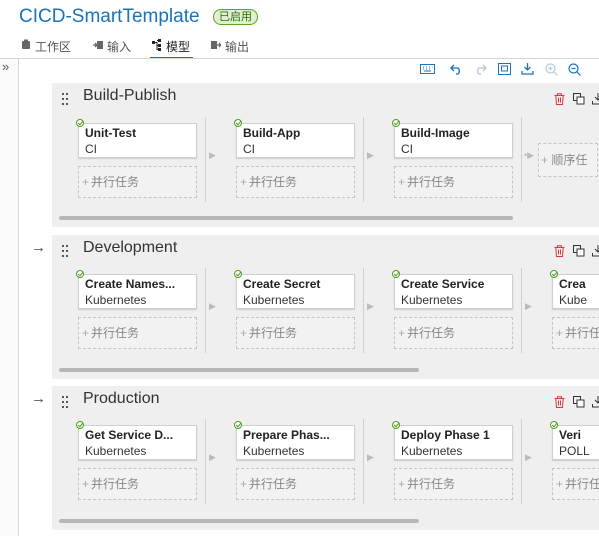 The image size is (599, 536). Describe the element at coordinates (568, 160) in the screenshot. I see `add-sequential-task: + 顺序任` at that location.